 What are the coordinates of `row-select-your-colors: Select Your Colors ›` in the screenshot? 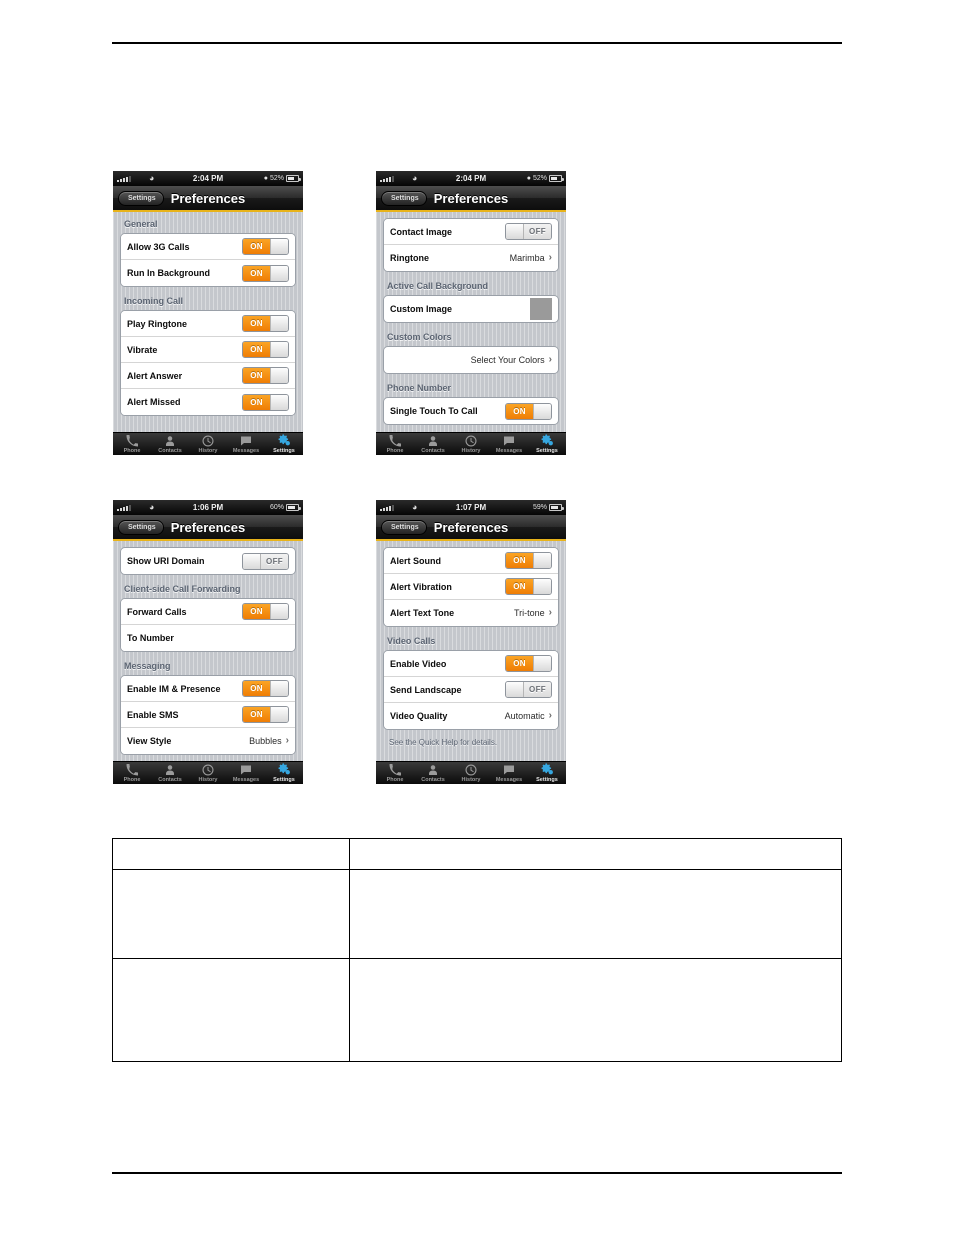 It's located at (471, 360).